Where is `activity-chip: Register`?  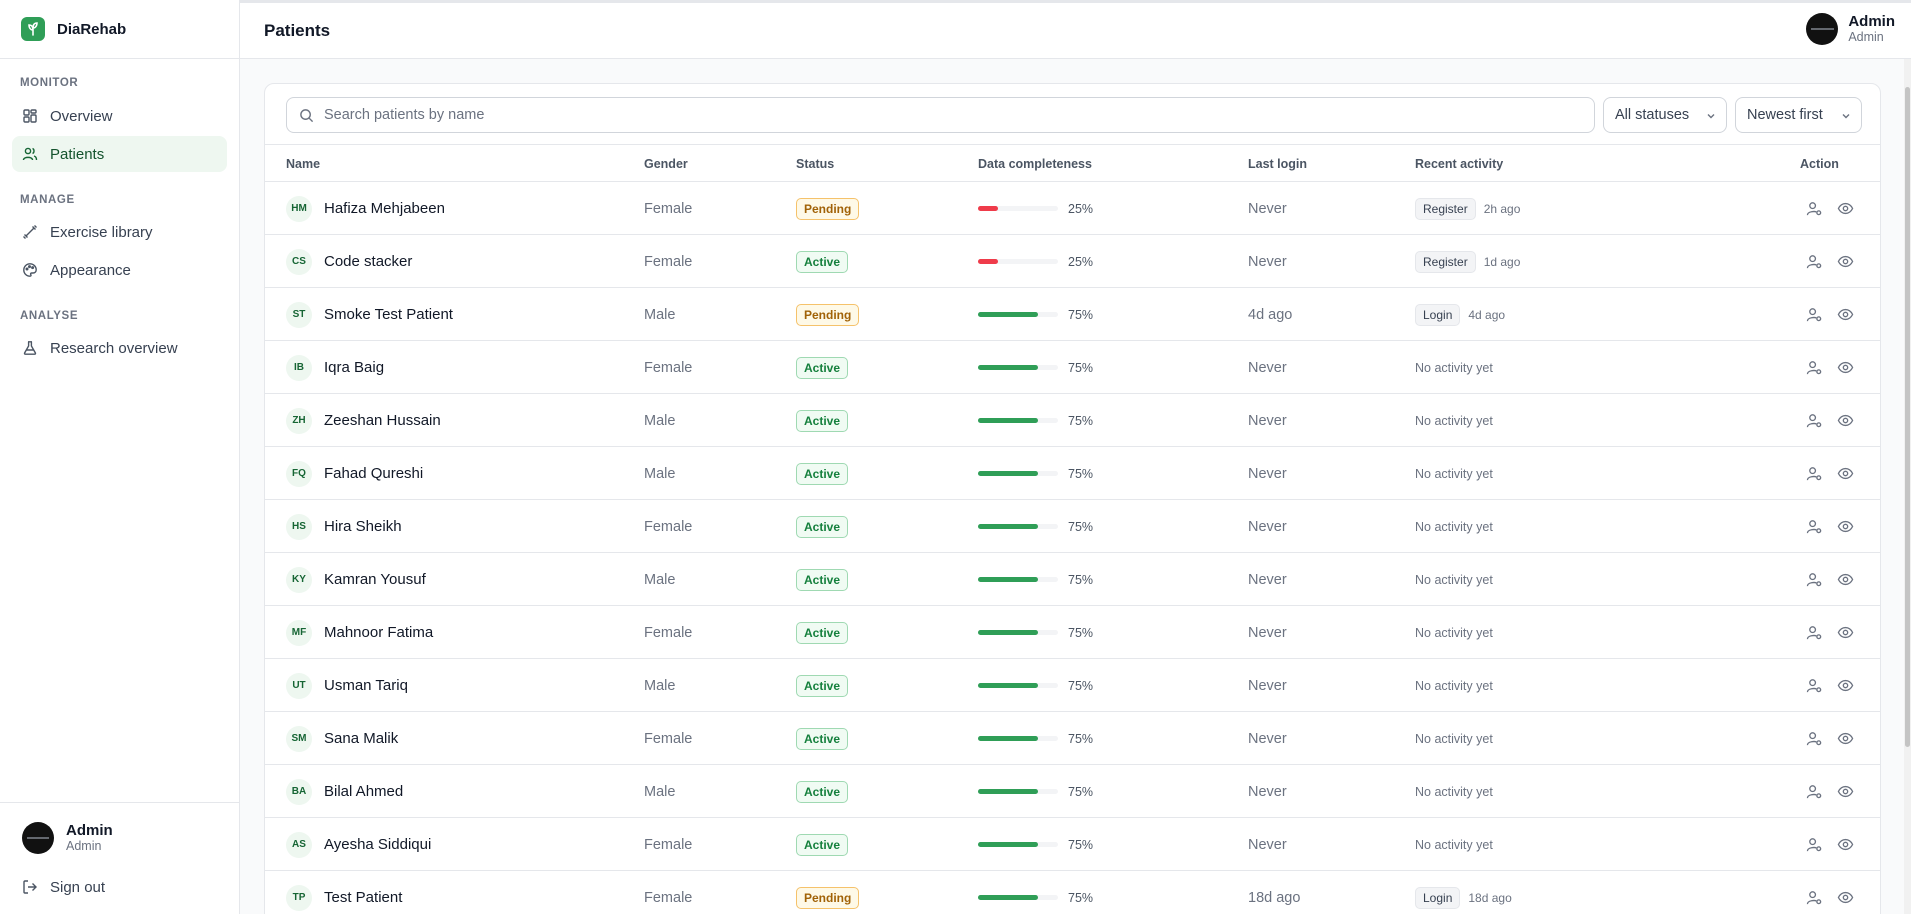
activity-chip: Register is located at coordinates (1445, 261).